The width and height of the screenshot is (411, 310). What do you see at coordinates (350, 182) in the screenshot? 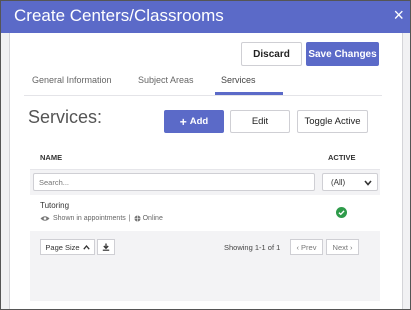
I see `active-filter-select: (All)` at bounding box center [350, 182].